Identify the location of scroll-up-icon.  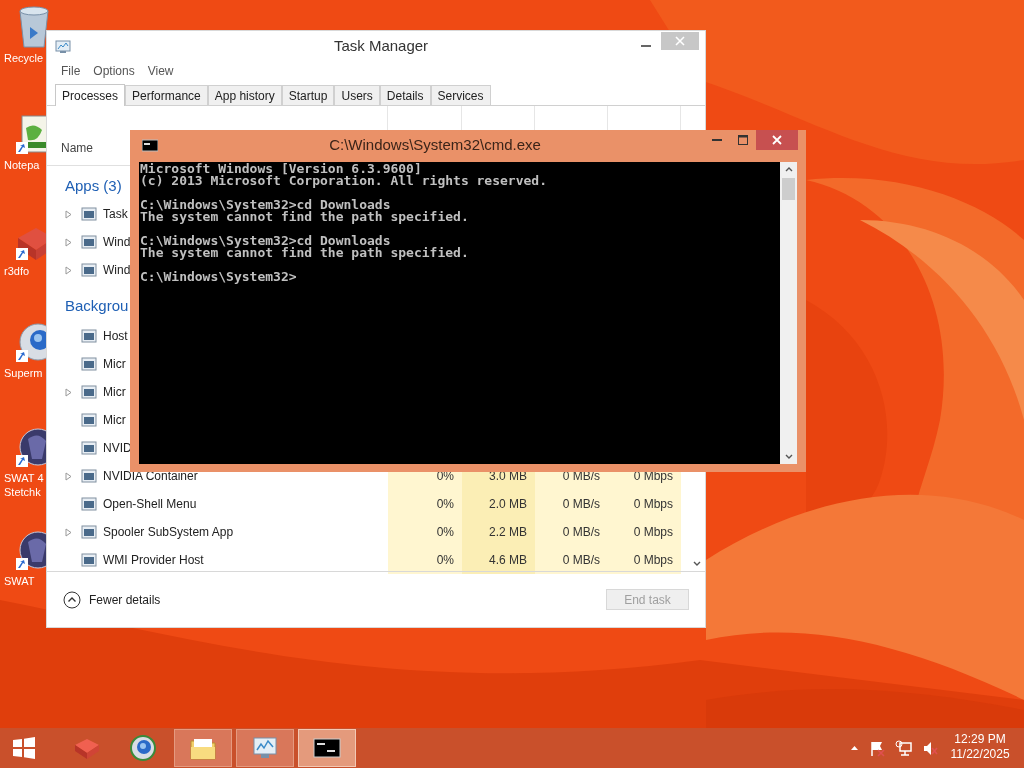
(788, 169).